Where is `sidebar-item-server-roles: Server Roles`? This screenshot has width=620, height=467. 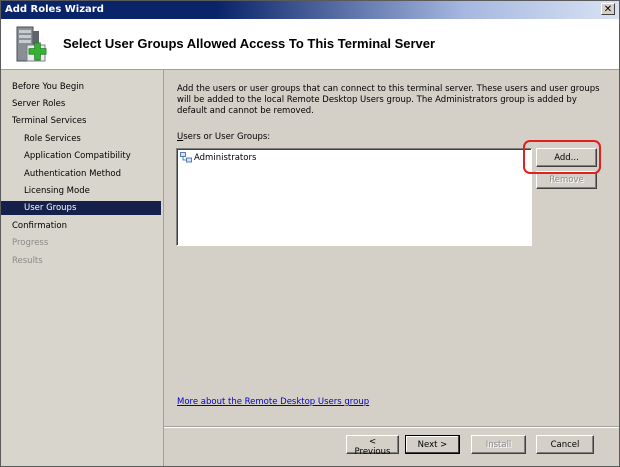 sidebar-item-server-roles: Server Roles is located at coordinates (39, 104).